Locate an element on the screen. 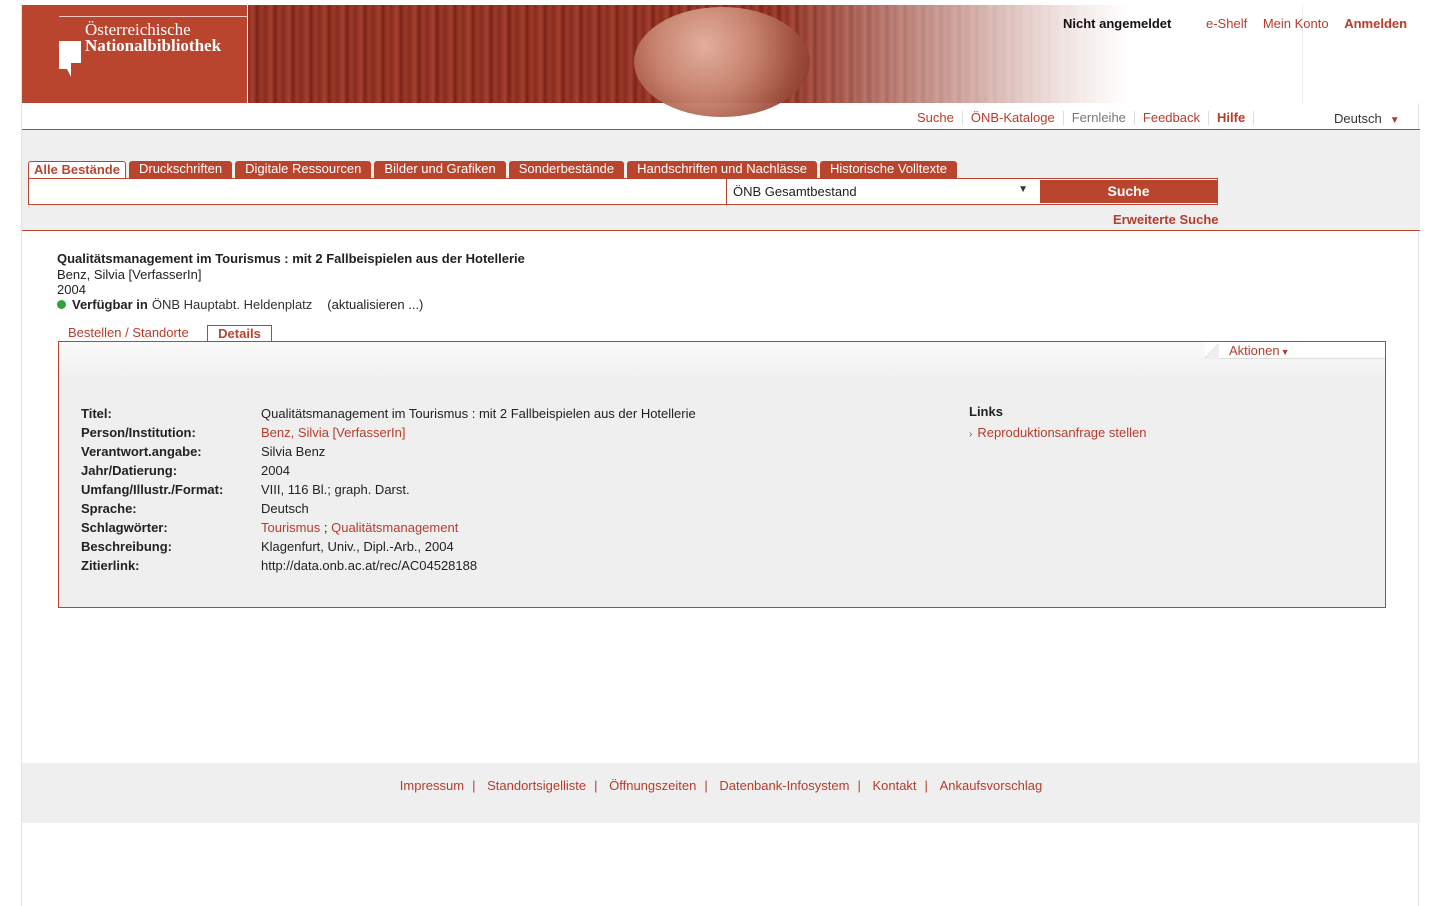 This screenshot has height=906, width=1440. user-links: e-Shelf Mein Konto Anmelden is located at coordinates (1306, 23).